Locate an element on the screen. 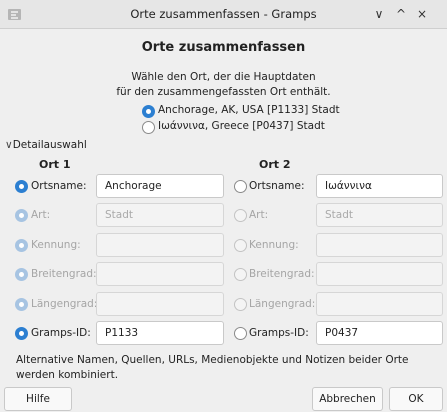 Image resolution: width=447 pixels, height=412 pixels. help-button: Hilfe is located at coordinates (38, 399).